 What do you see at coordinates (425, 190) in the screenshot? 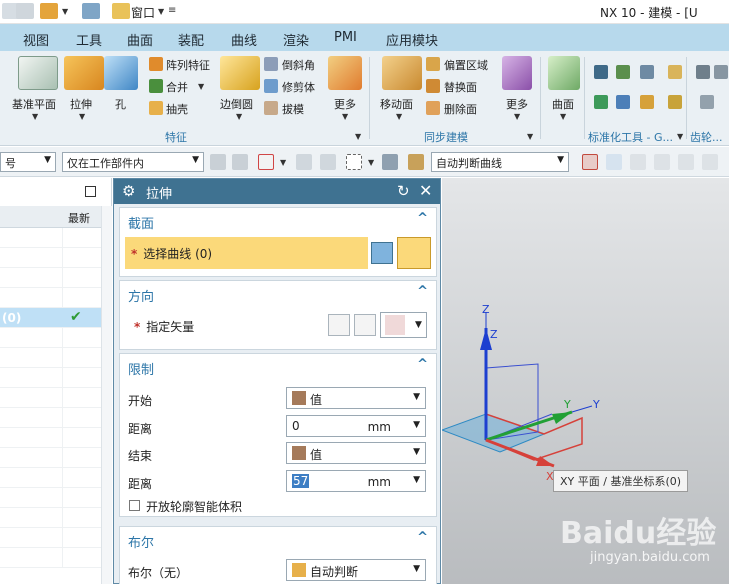
I see `close-icon: ✕` at bounding box center [425, 190].